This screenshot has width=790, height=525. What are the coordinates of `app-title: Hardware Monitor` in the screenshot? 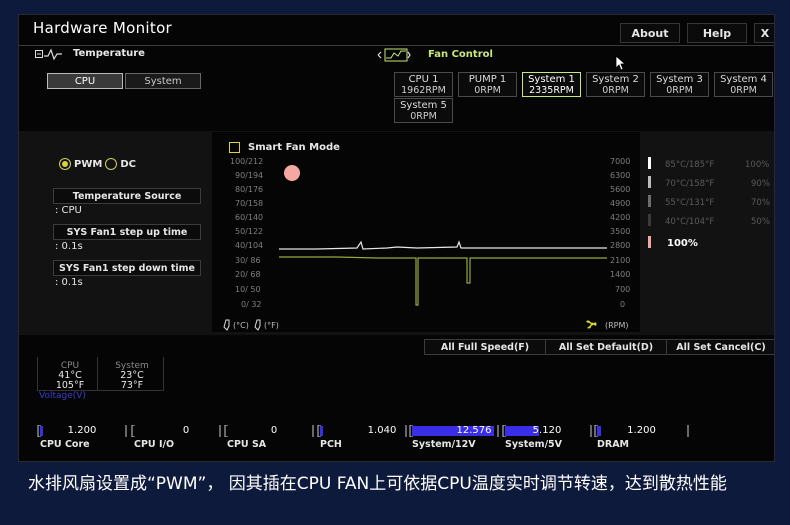 It's located at (103, 28).